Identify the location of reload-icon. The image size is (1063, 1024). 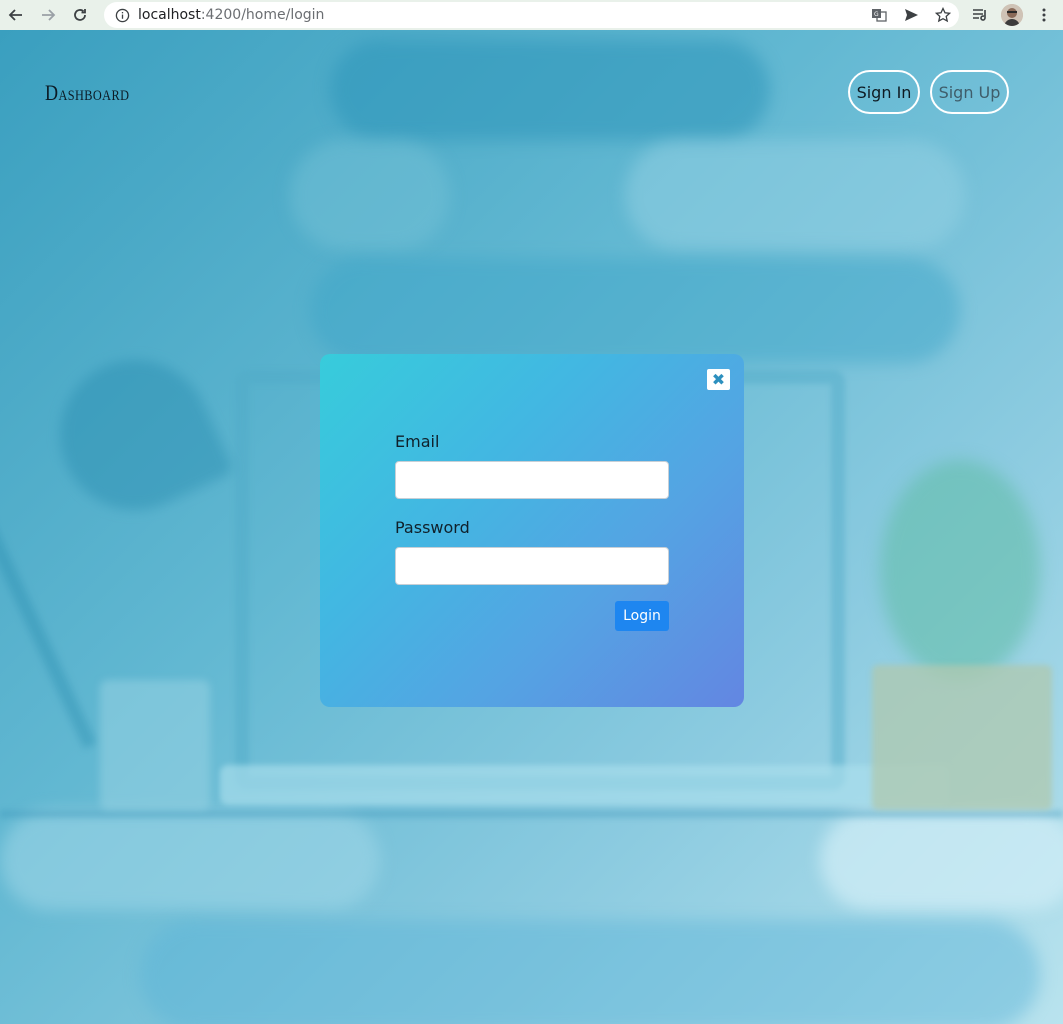
(80, 15).